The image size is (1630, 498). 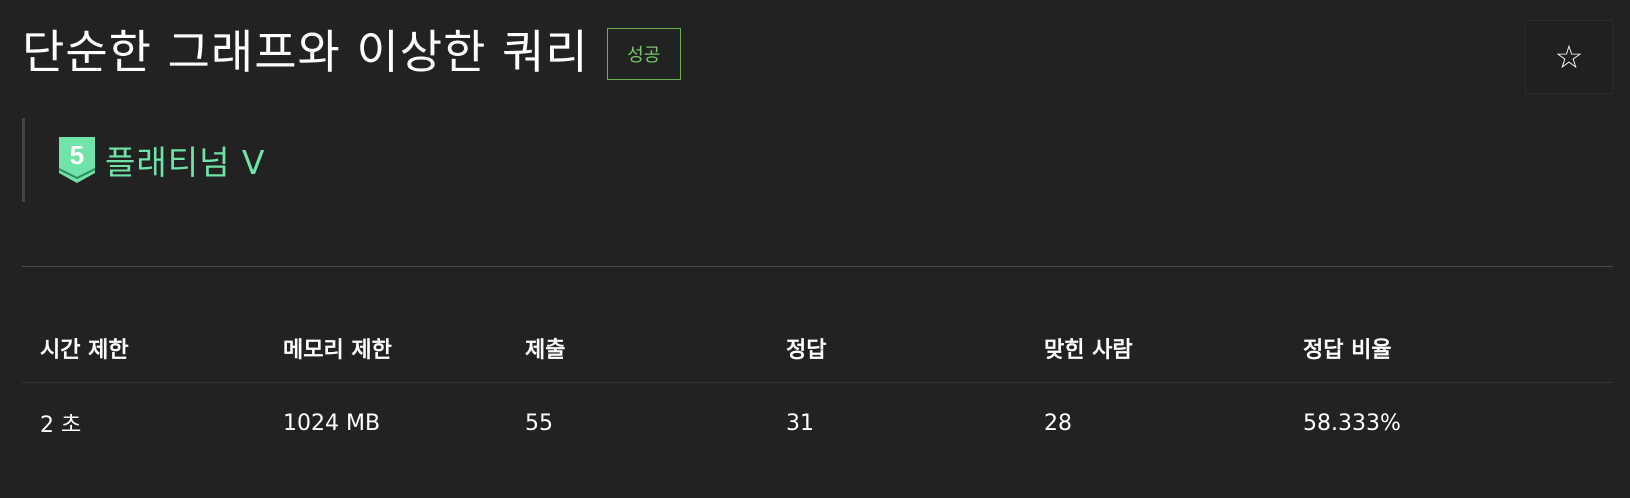 What do you see at coordinates (305, 52) in the screenshot?
I see `problem-title: 단순한 그래프와 이상한 쿼리` at bounding box center [305, 52].